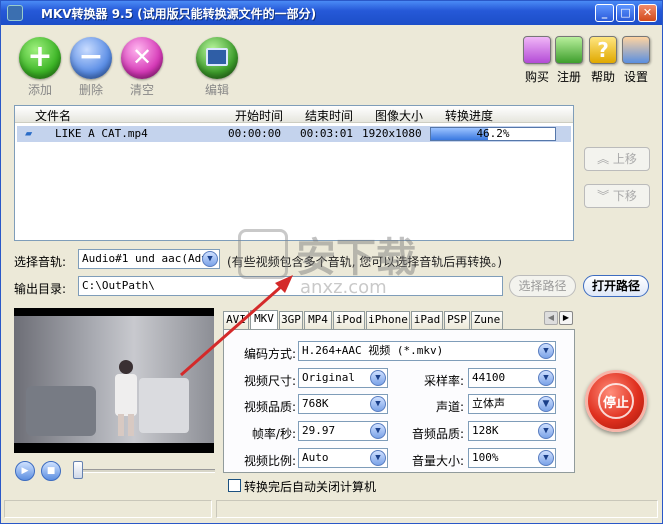 The image size is (663, 524). I want to click on add-label: 添加, so click(39, 90).